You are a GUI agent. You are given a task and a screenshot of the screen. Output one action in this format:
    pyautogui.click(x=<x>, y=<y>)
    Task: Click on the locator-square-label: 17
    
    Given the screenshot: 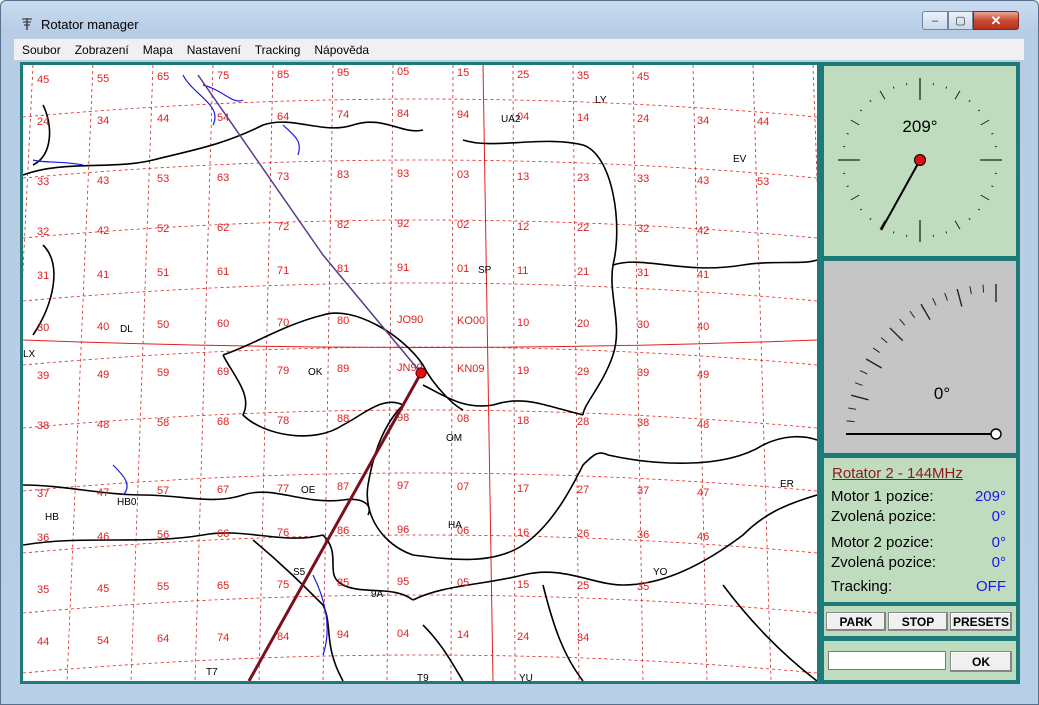 What is the action you would take?
    pyautogui.click(x=523, y=489)
    